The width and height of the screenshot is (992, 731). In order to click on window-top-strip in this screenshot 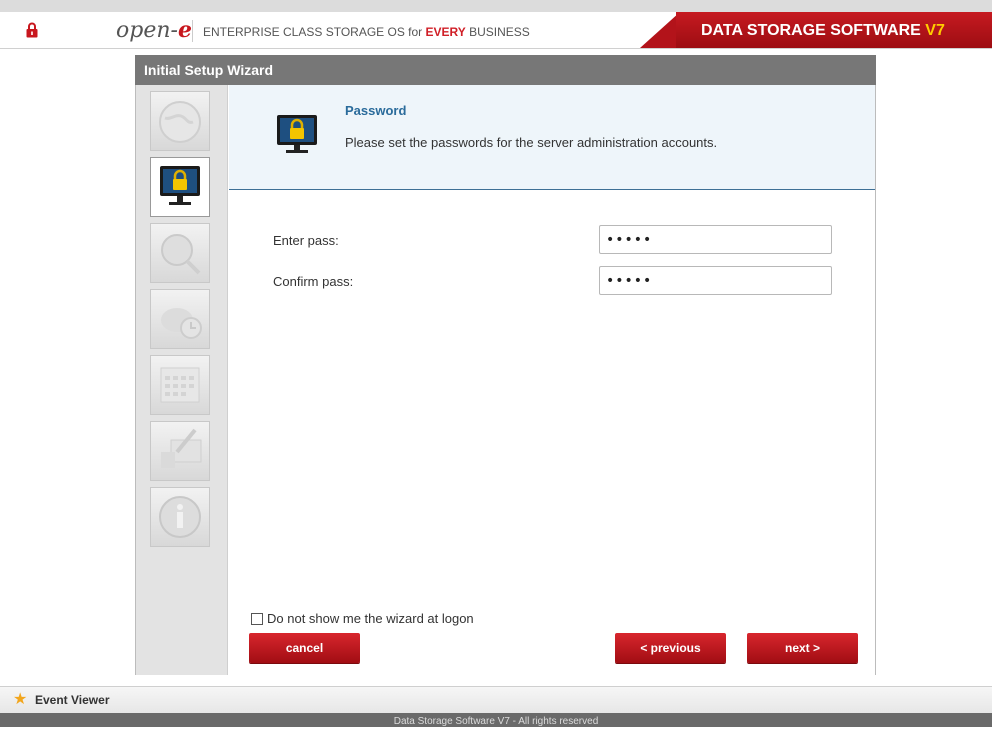, I will do `click(496, 6)`.